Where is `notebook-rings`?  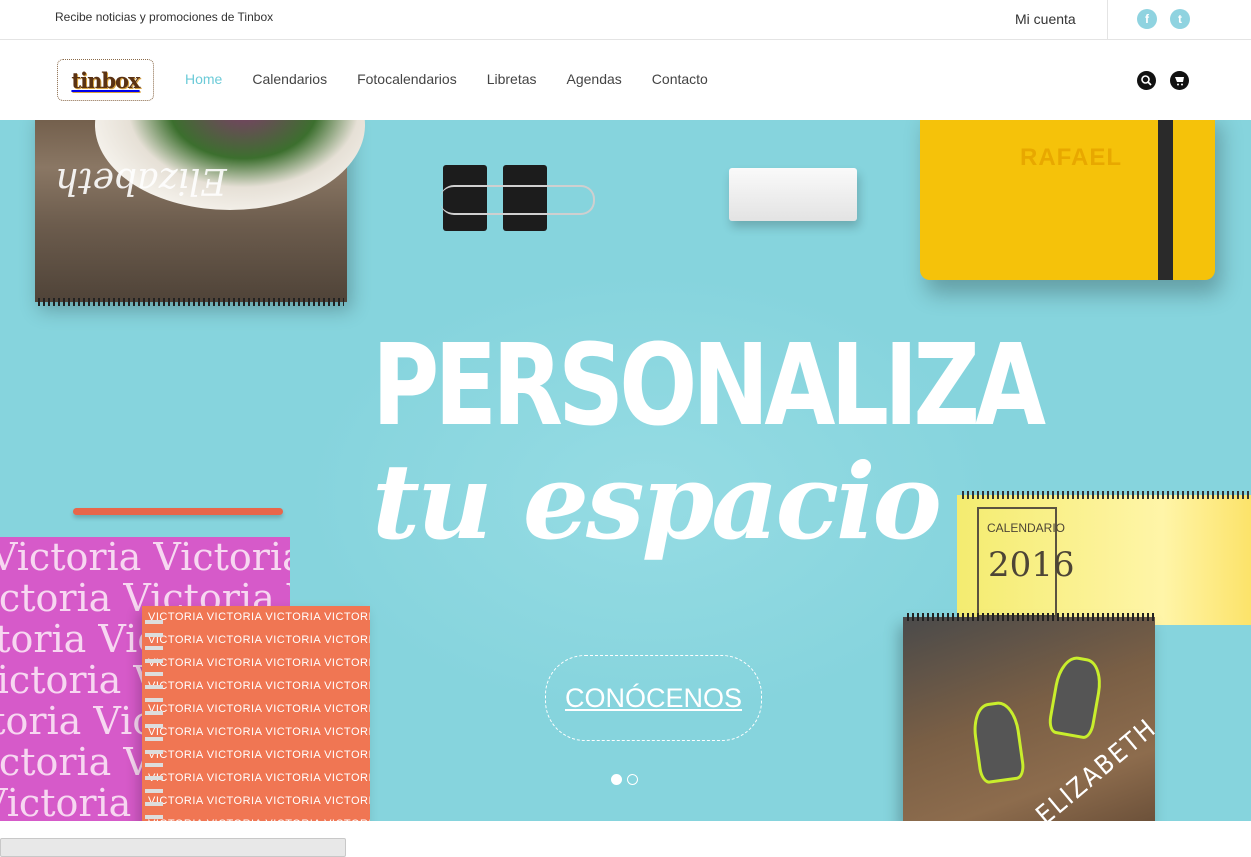 notebook-rings is located at coordinates (154, 720).